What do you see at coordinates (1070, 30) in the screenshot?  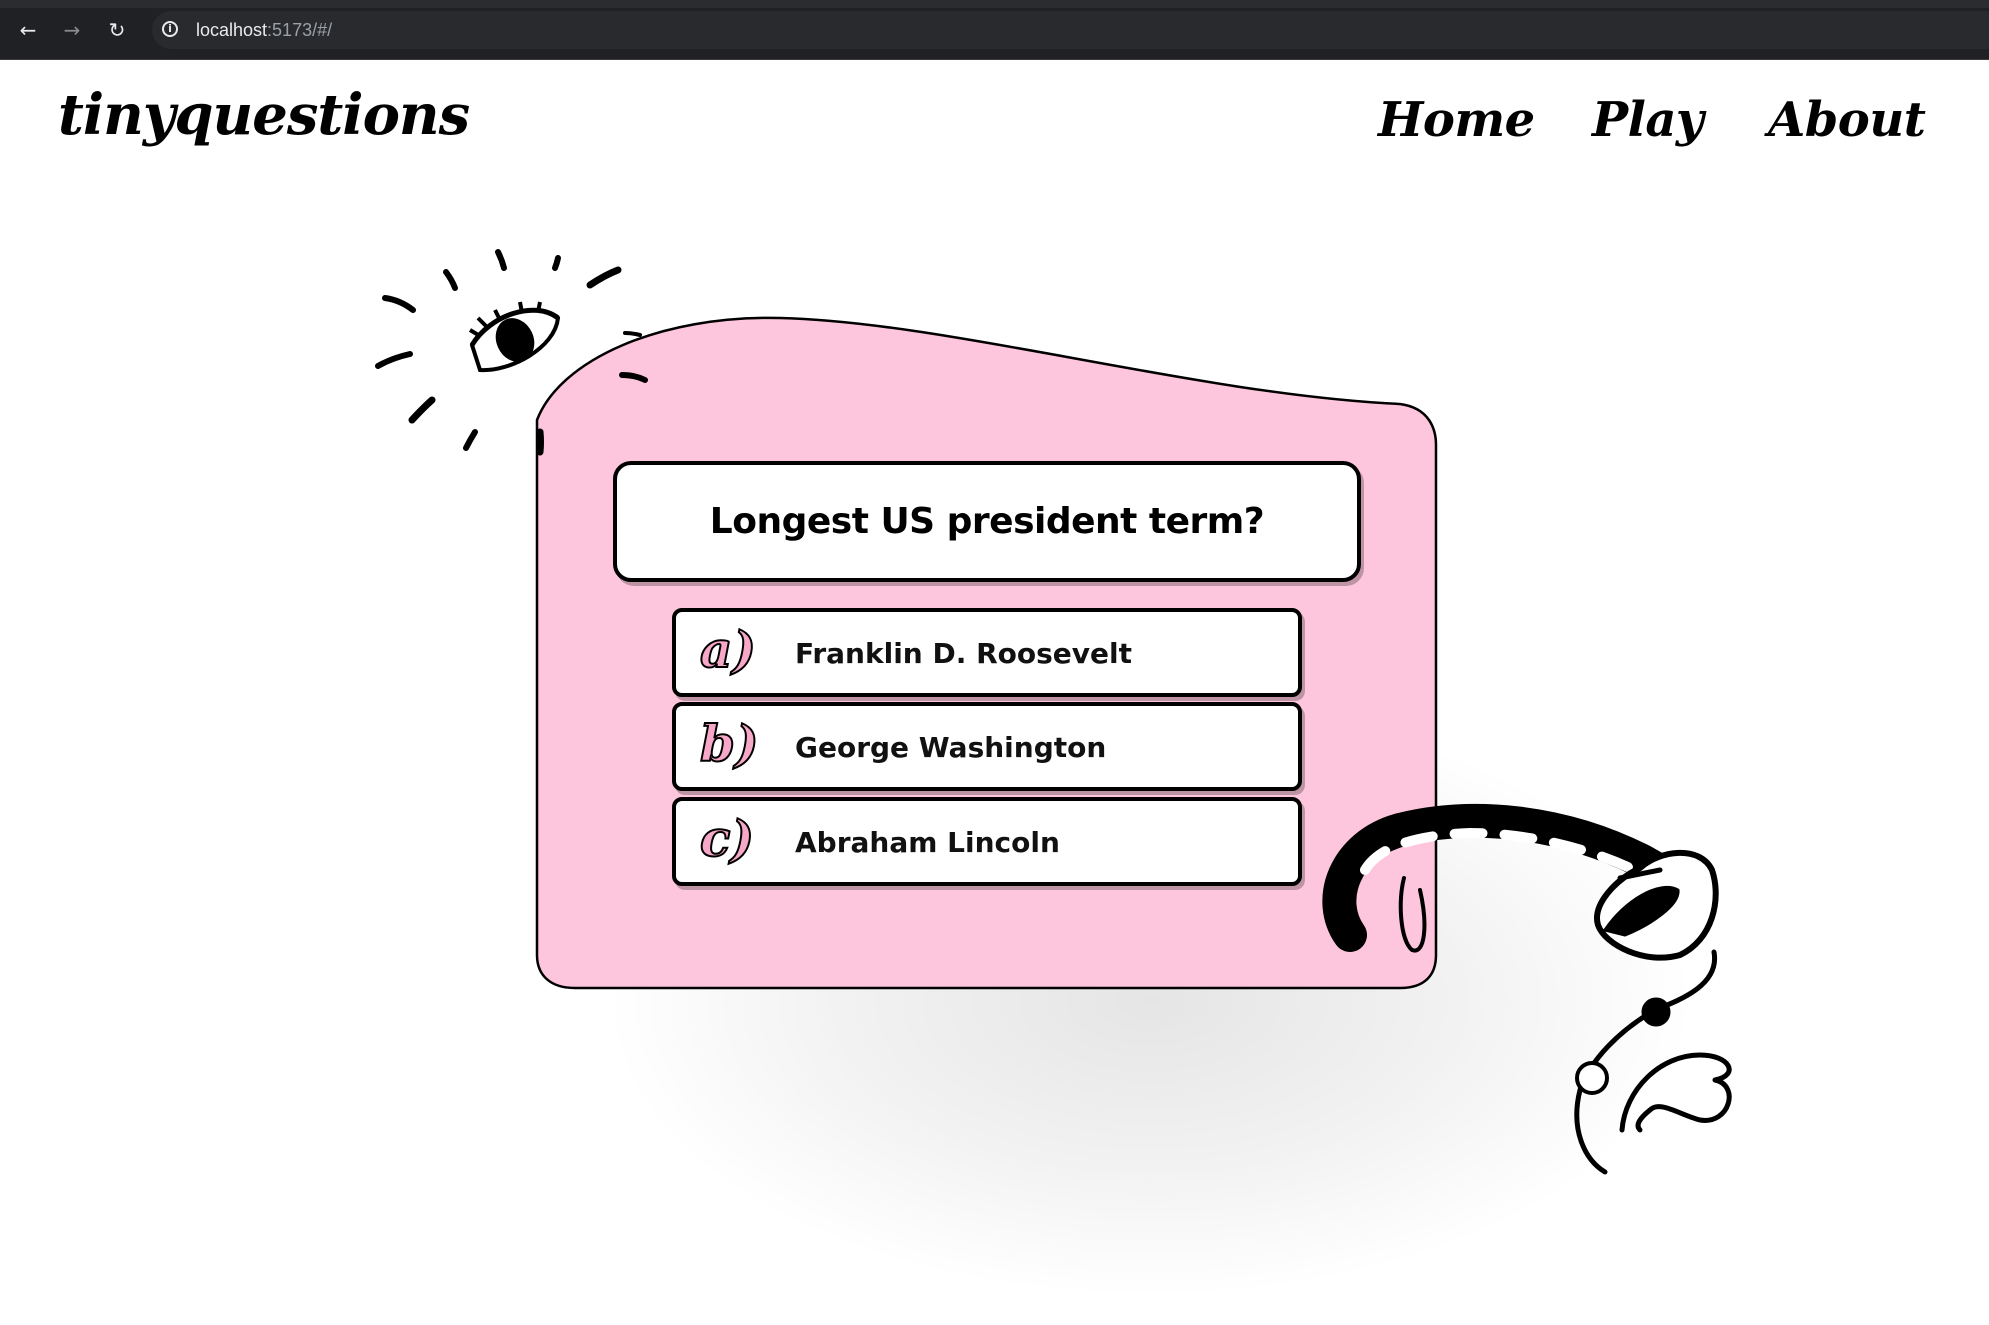 I see `address-bar: i localhost:5173/#/` at bounding box center [1070, 30].